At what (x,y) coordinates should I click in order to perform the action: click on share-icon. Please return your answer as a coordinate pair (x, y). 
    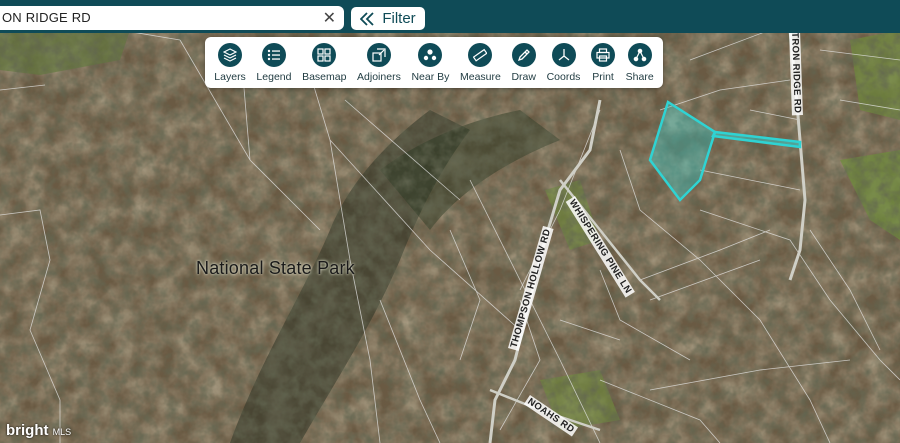
    Looking at the image, I should click on (639, 55).